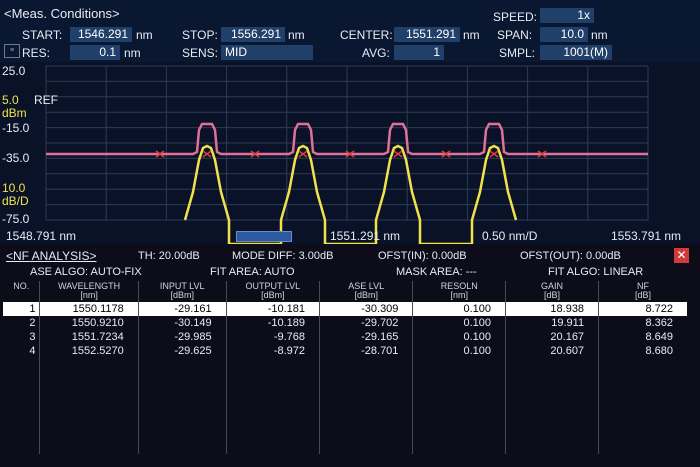 This screenshot has height=467, width=700. I want to click on cell-ase-lvl: -30.309, so click(366, 309).